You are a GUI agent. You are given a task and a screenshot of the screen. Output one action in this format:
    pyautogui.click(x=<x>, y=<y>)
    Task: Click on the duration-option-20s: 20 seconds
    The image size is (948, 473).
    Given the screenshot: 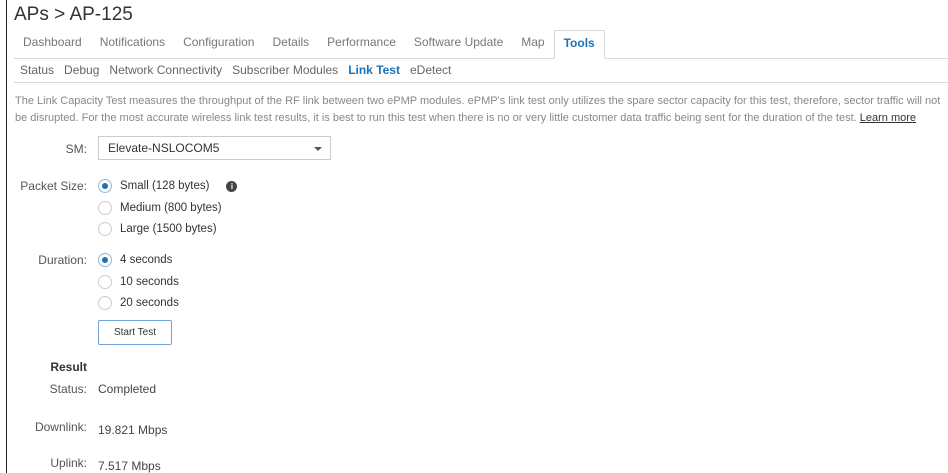 What is the action you would take?
    pyautogui.click(x=138, y=303)
    